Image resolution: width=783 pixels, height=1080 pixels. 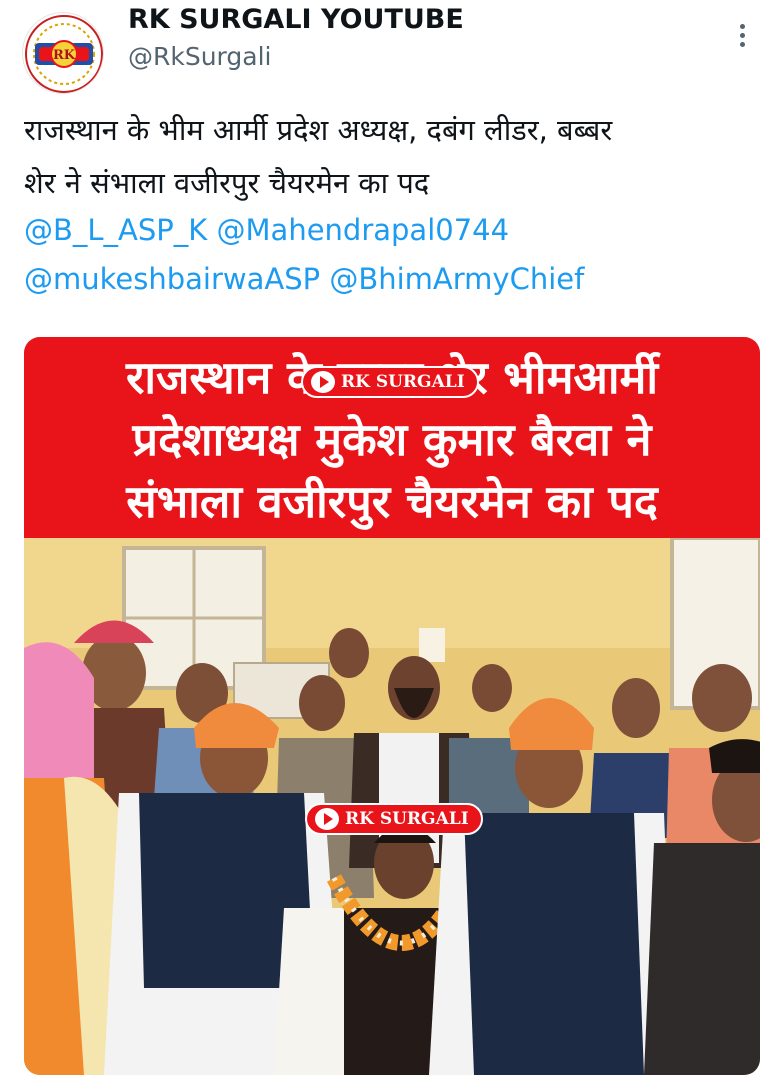 What do you see at coordinates (392, 501) in the screenshot?
I see `banner-line: संभाला वजीरपुर चैयरमेन का पद` at bounding box center [392, 501].